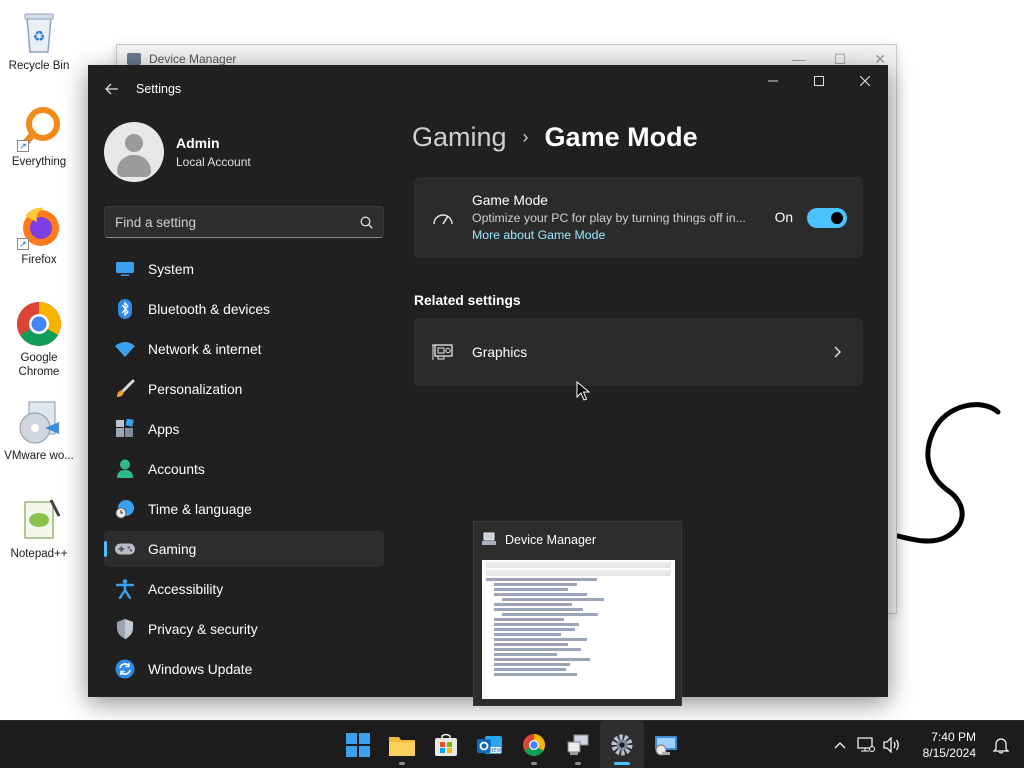 This screenshot has width=1024, height=768. Describe the element at coordinates (489, 540) in the screenshot. I see `device-manager-icon` at that location.